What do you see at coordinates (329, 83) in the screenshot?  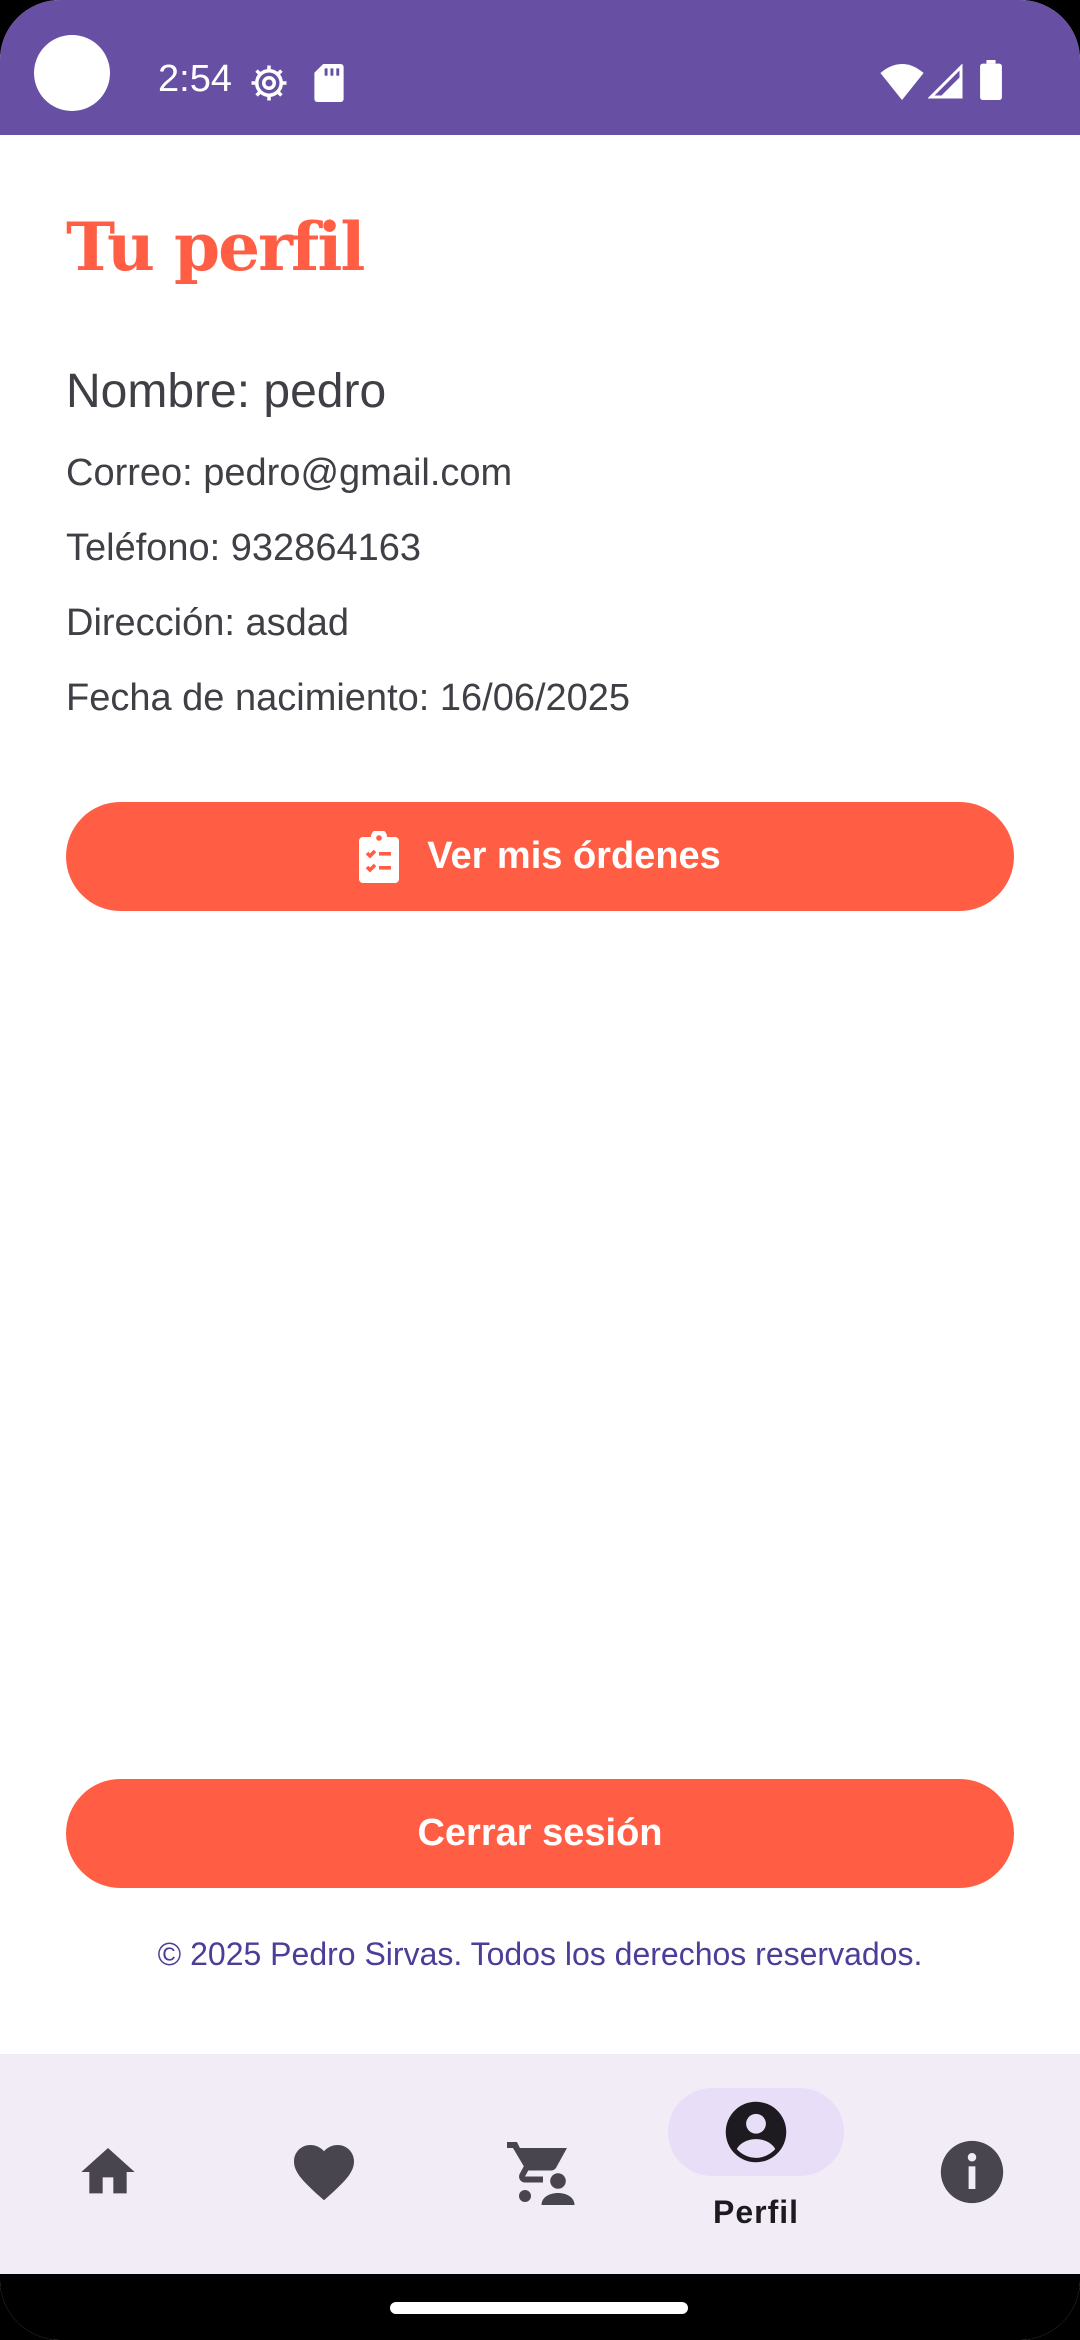 I see `sd-card-icon` at bounding box center [329, 83].